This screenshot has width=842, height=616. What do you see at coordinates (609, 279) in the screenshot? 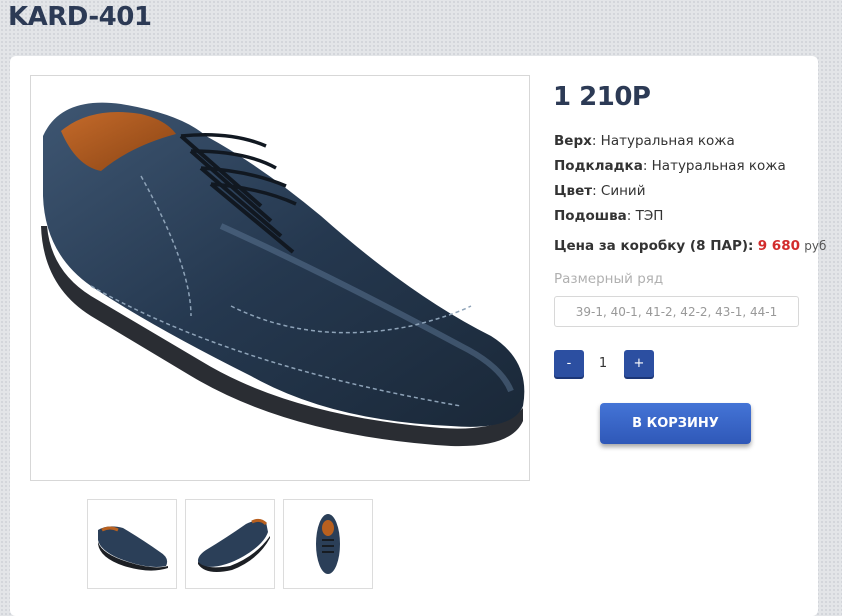
I see `size-row-label: Размерный ряд` at bounding box center [609, 279].